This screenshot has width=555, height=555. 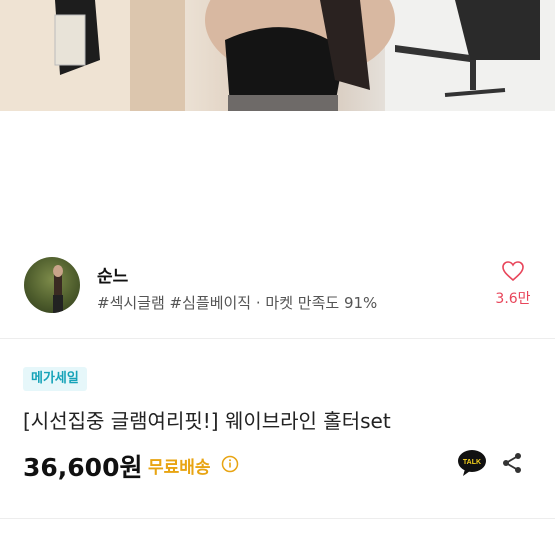 What do you see at coordinates (237, 303) in the screenshot?
I see `seller-tags: #섹시글램 #심플베이직 · 마켓 만족도 91%` at bounding box center [237, 303].